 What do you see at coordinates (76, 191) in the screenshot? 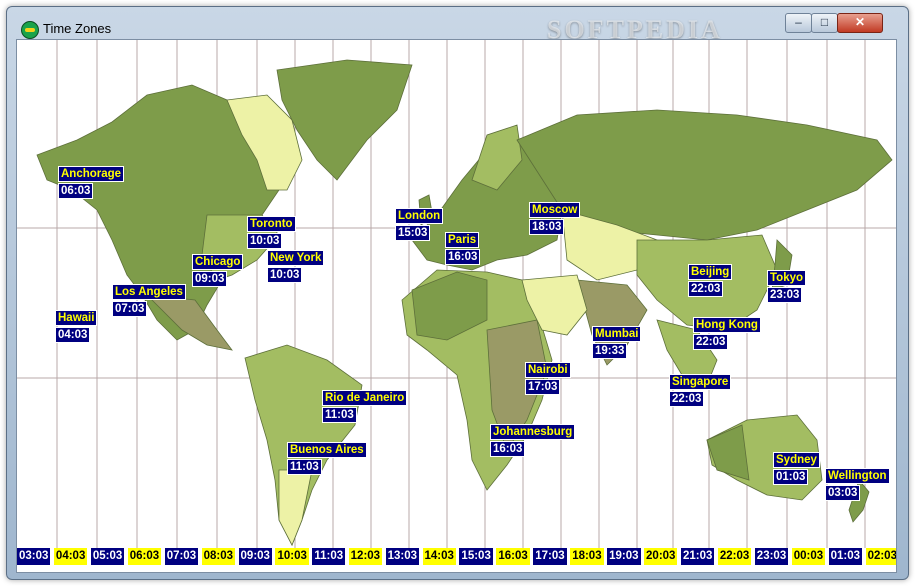
I see `city-time: 06:03` at bounding box center [76, 191].